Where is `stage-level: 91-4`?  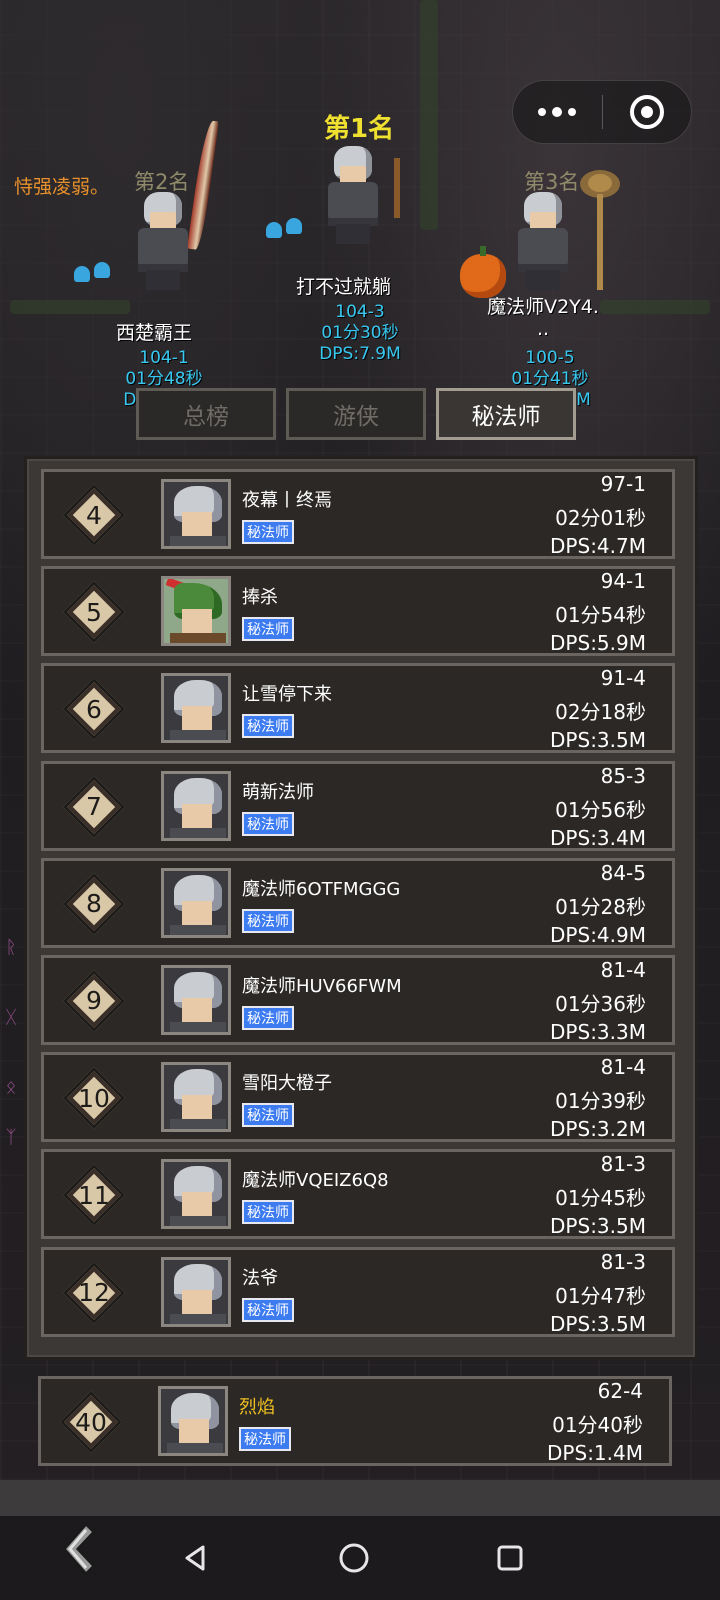 stage-level: 91-4 is located at coordinates (623, 678).